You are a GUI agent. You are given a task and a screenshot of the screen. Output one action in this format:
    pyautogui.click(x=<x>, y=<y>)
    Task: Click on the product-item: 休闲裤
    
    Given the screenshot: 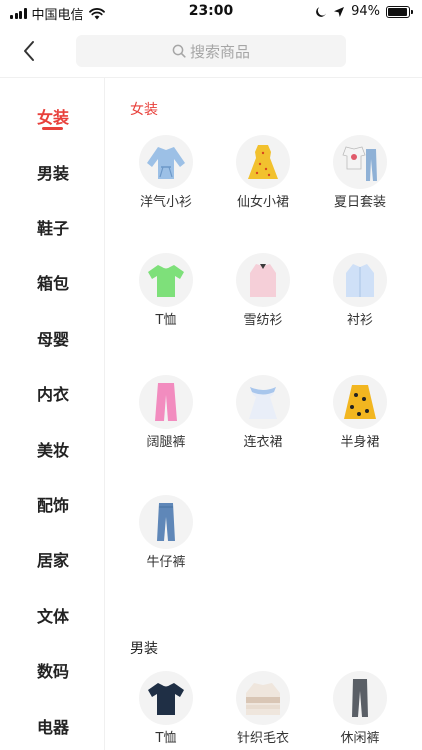 What is the action you would take?
    pyautogui.click(x=360, y=708)
    